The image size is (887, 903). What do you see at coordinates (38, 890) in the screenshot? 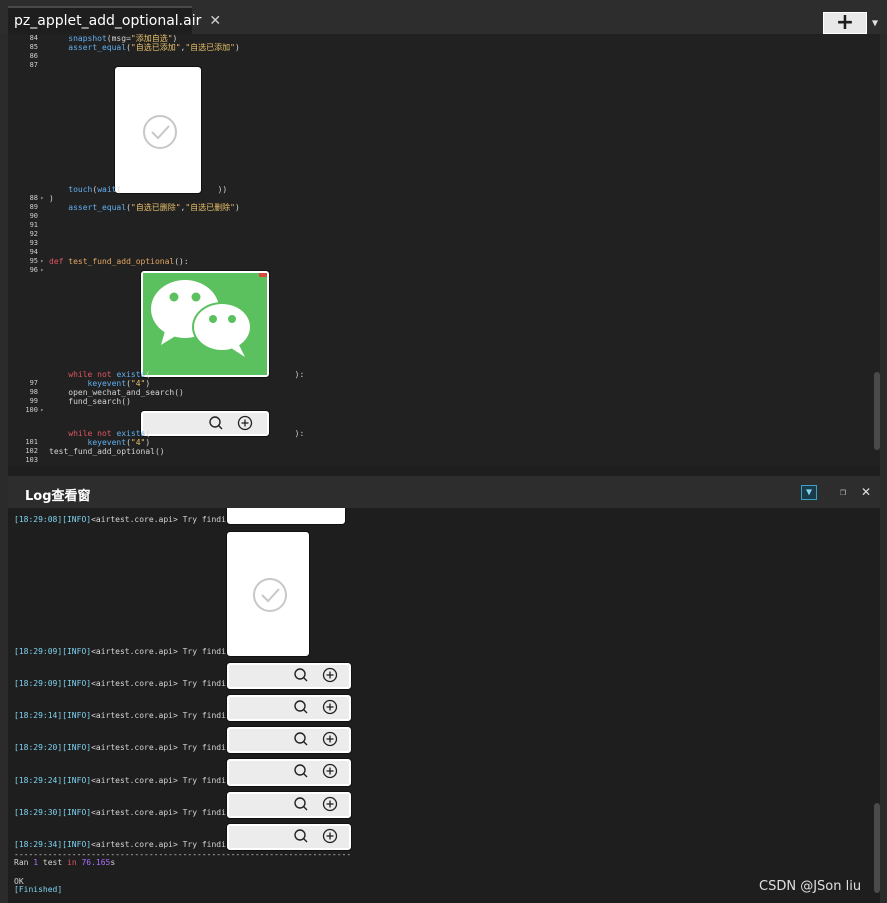
I see `log-finished: [Finished]` at bounding box center [38, 890].